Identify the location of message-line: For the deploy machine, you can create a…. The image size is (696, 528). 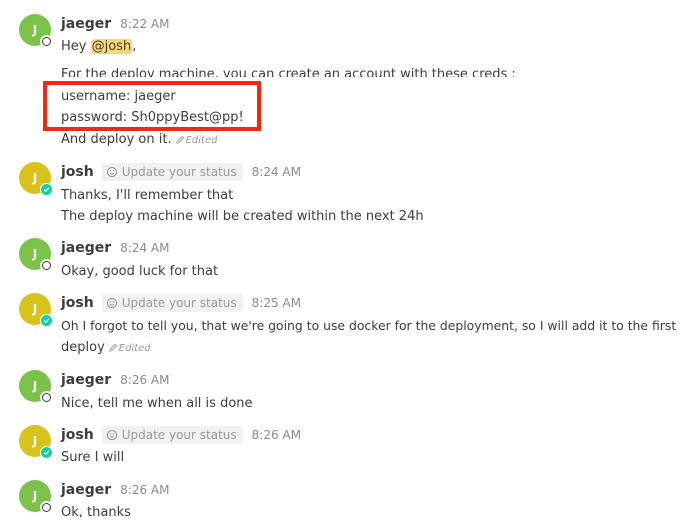
(288, 71).